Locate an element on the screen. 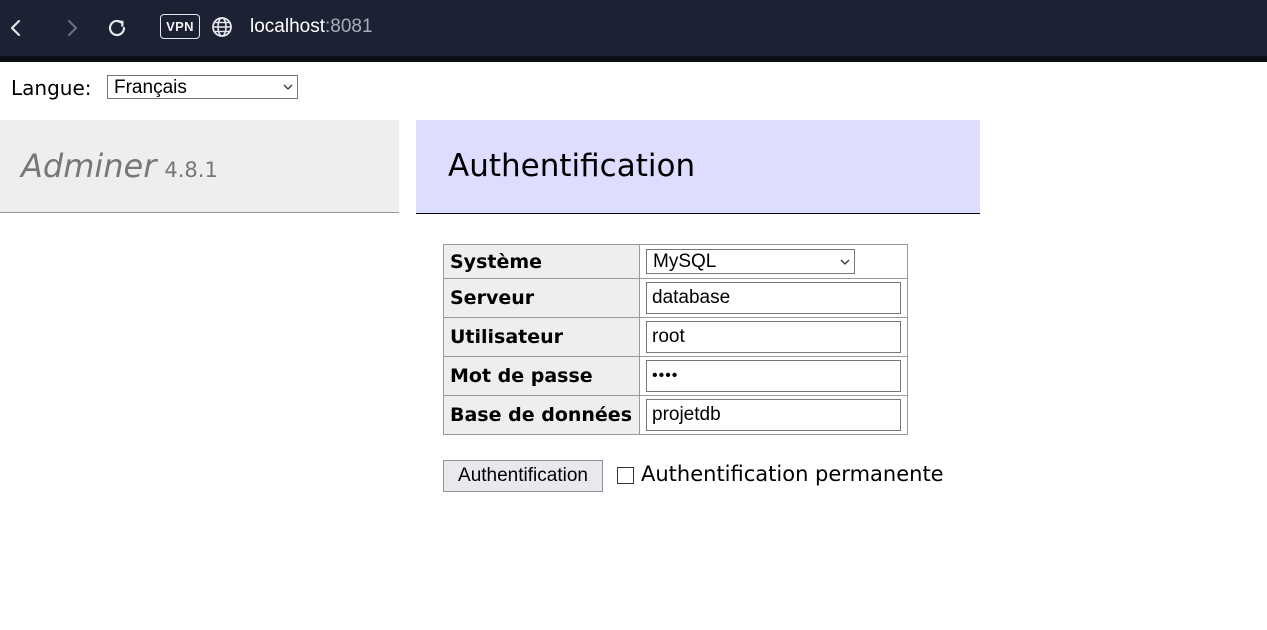  content-header: Authentification is located at coordinates (698, 167).